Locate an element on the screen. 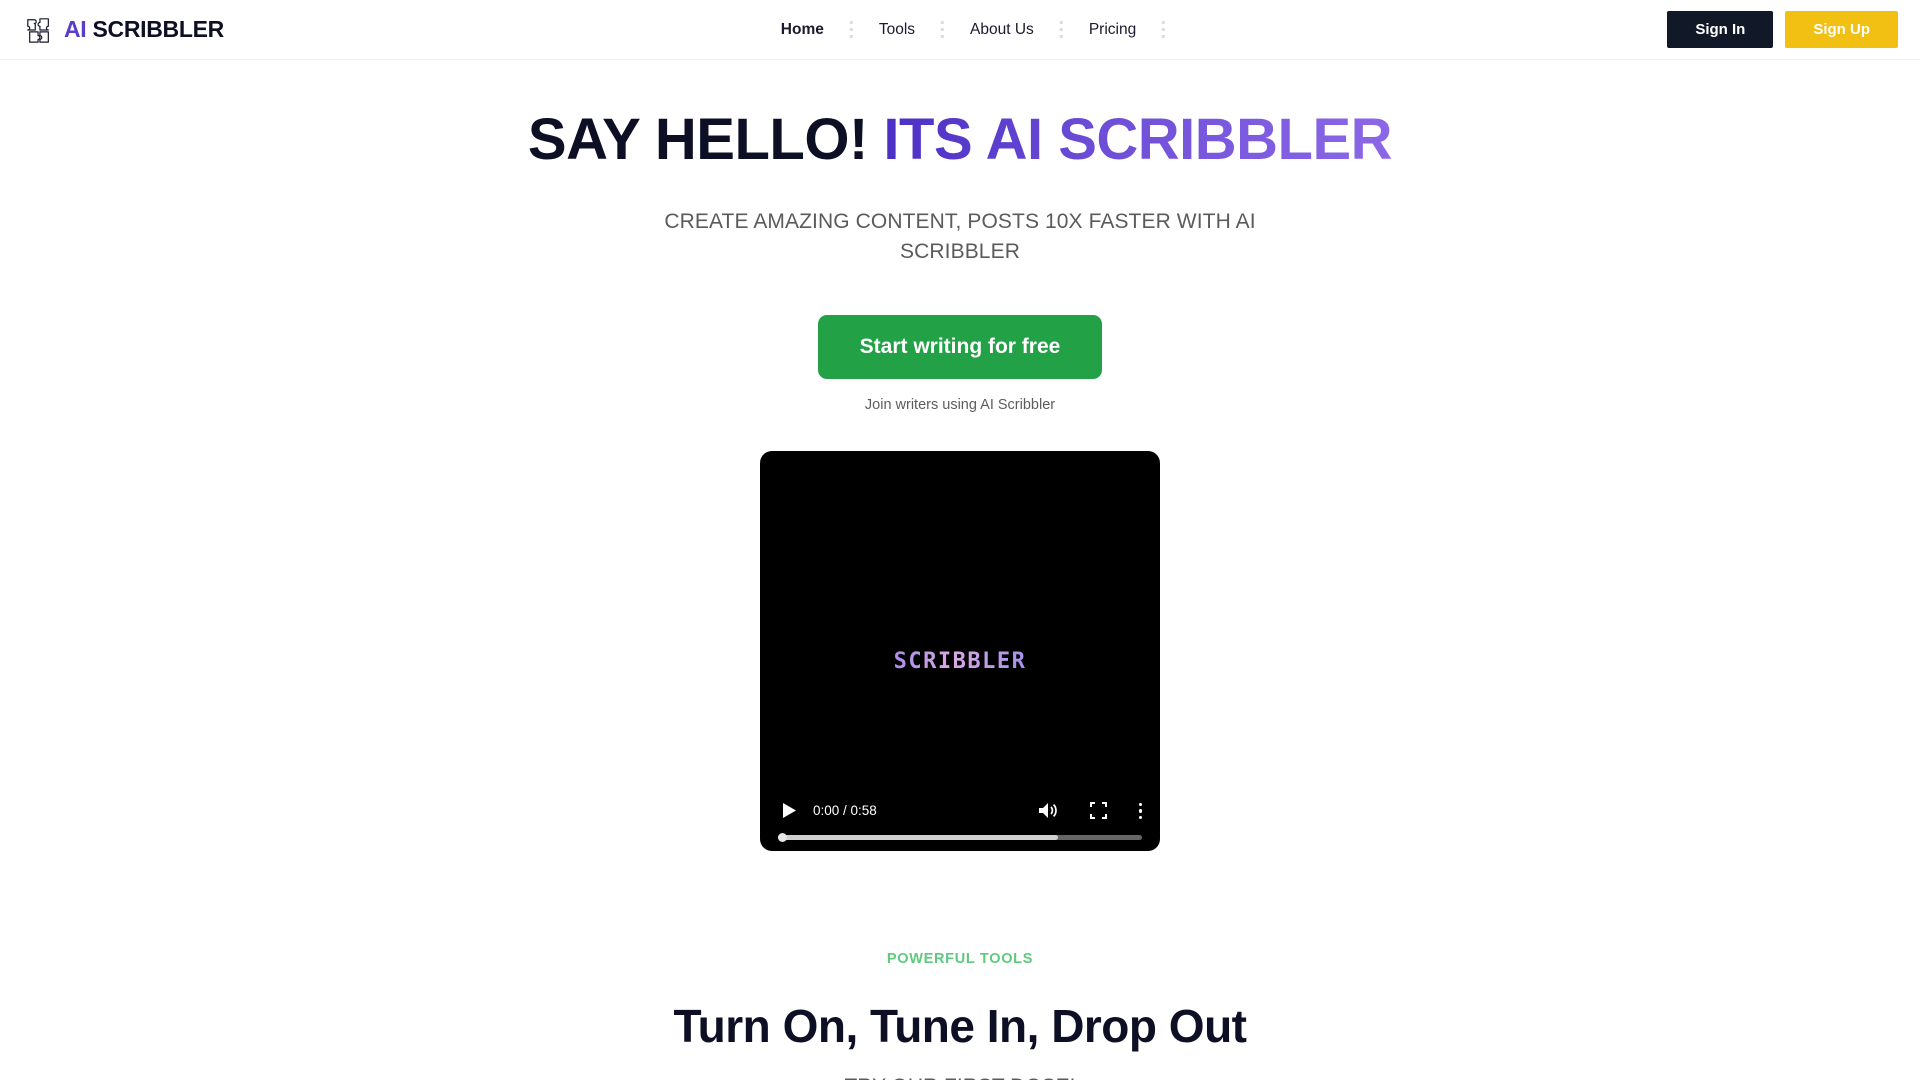 This screenshot has width=1920, height=1080. start-writing-button: Start writing for free is located at coordinates (960, 346).